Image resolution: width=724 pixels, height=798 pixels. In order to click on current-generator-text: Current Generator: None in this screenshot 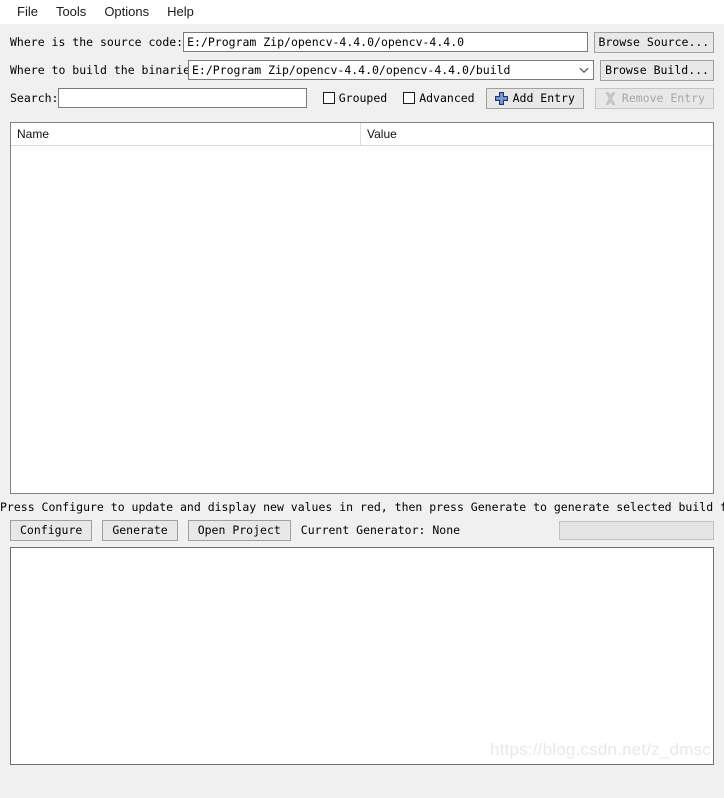, I will do `click(380, 530)`.